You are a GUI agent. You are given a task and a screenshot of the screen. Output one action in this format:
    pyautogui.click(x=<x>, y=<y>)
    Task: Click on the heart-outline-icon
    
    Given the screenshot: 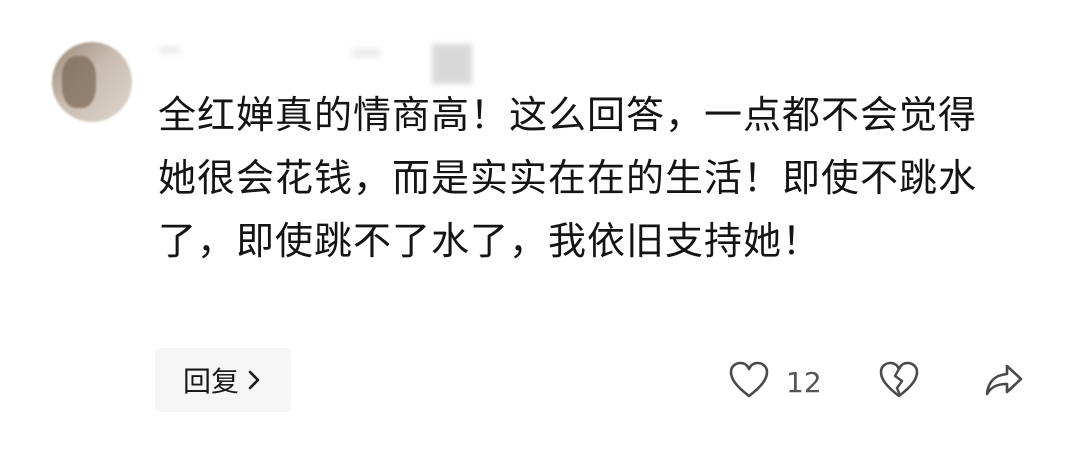 What is the action you would take?
    pyautogui.click(x=749, y=382)
    